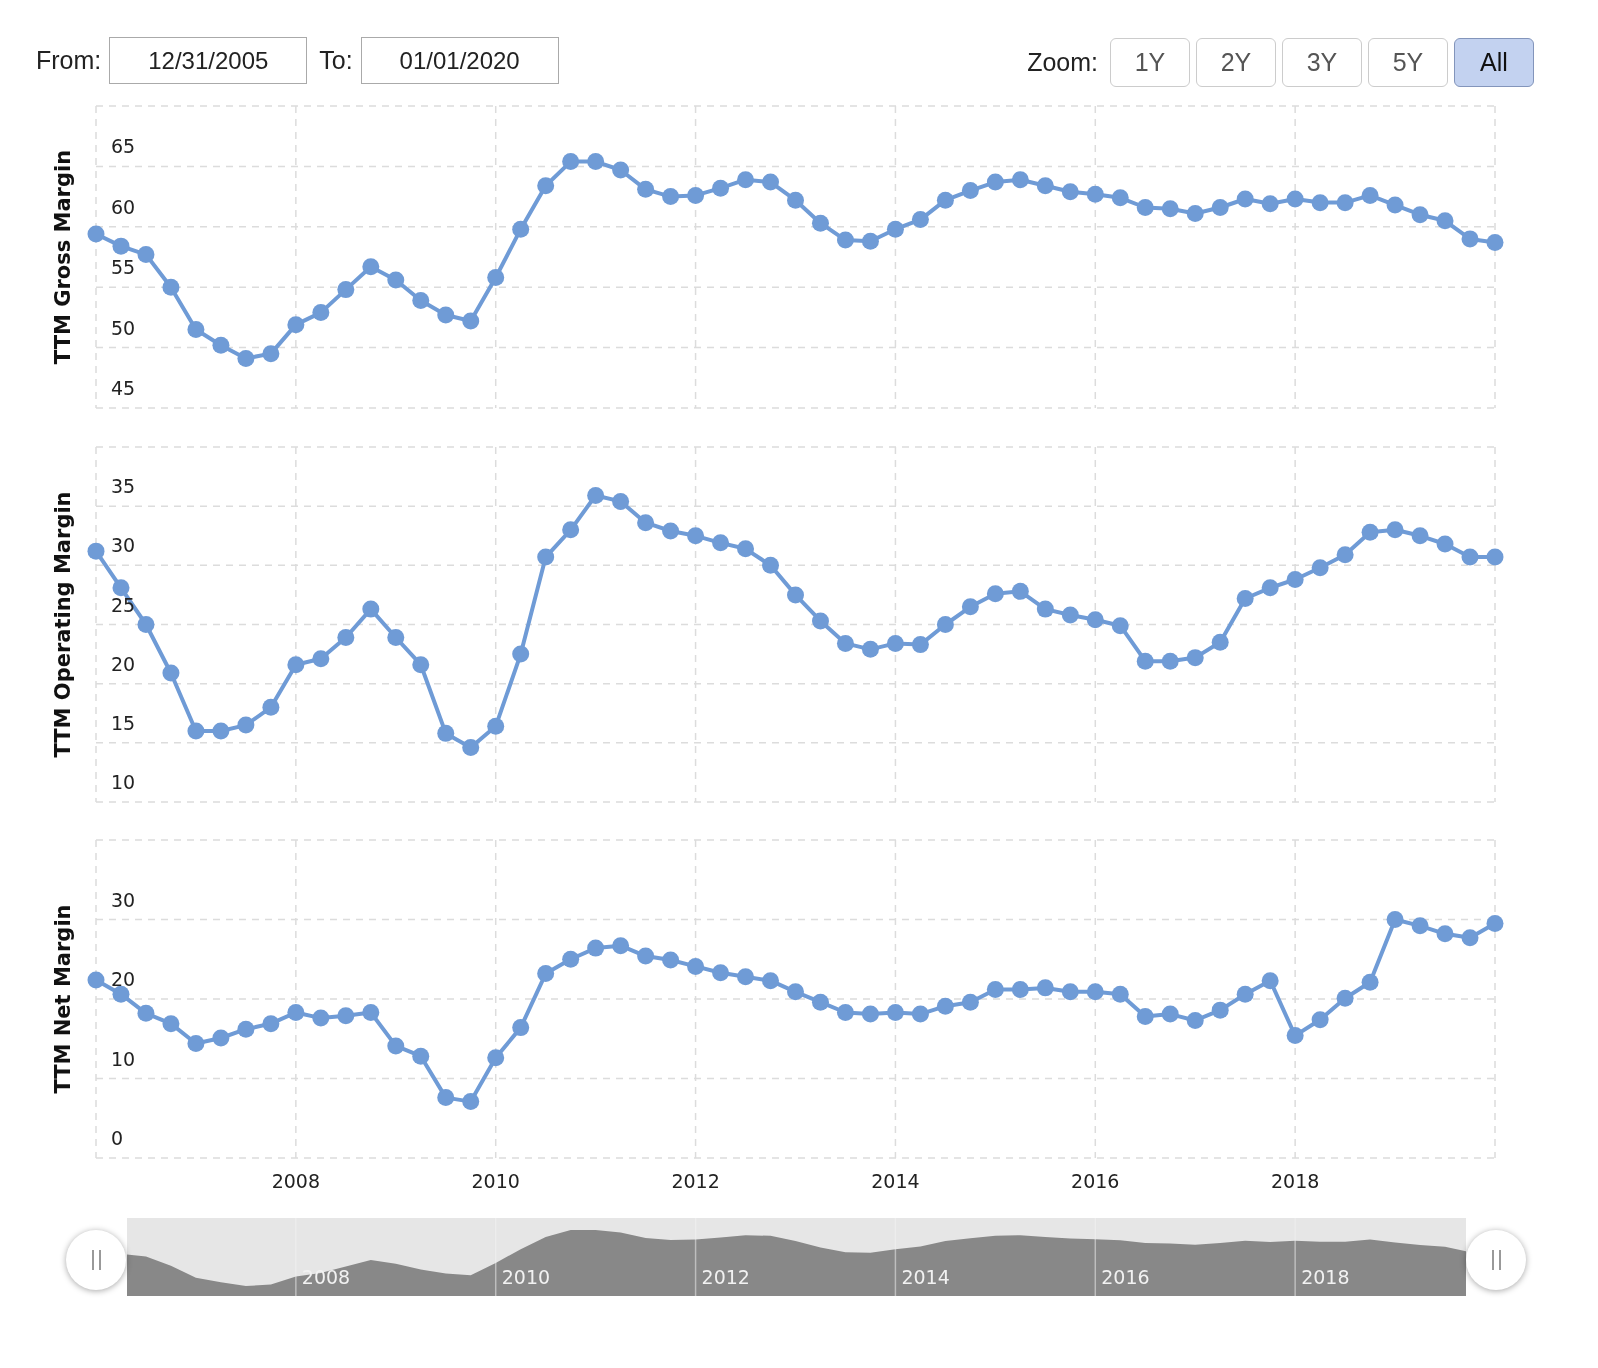 The width and height of the screenshot is (1598, 1368). Describe the element at coordinates (208, 60) in the screenshot. I see `date-field: 12/31/2005` at that location.